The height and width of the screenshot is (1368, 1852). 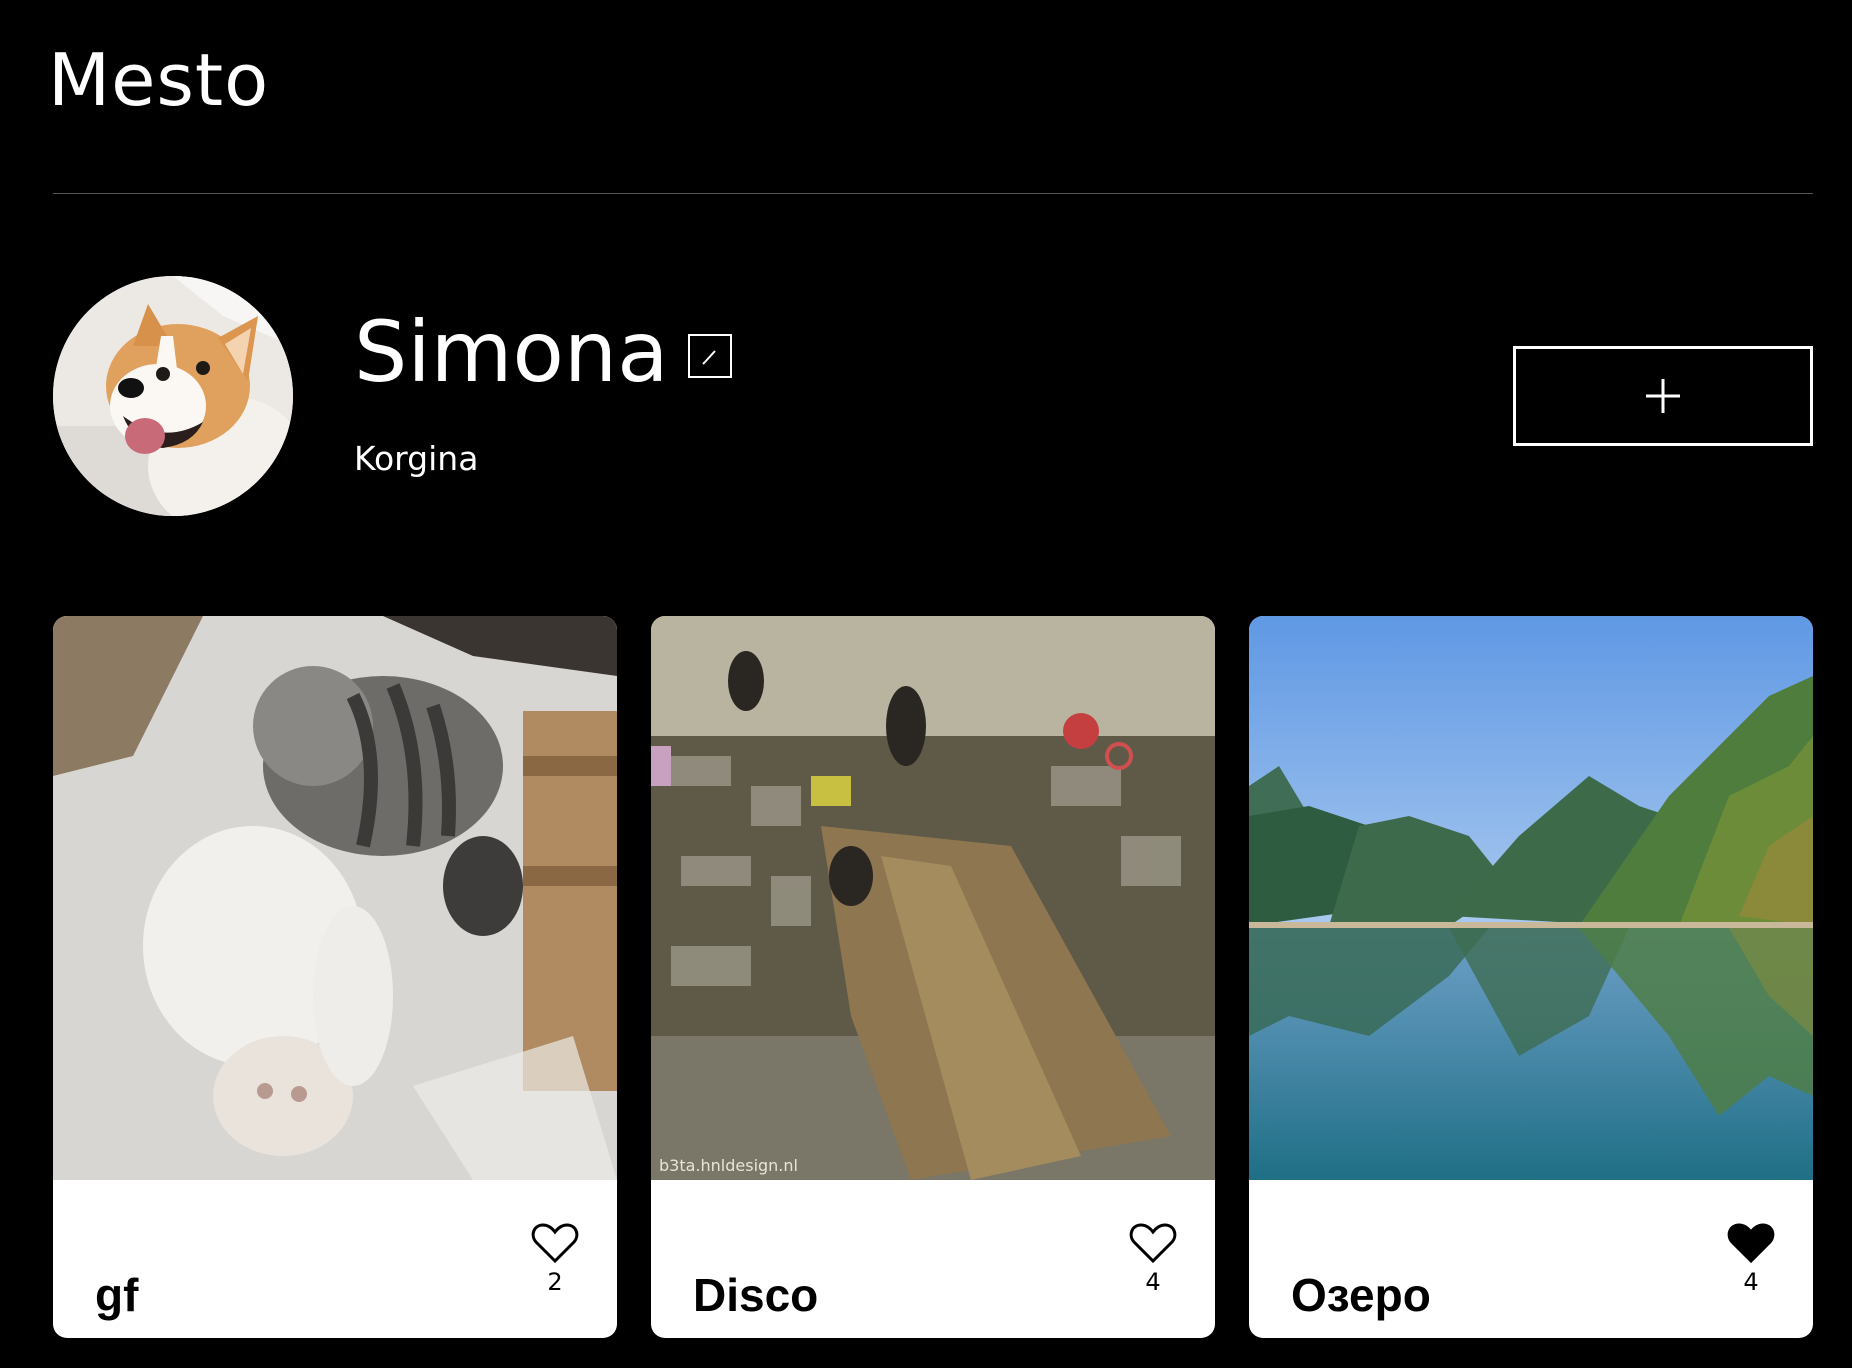 I want to click on image-watermark: b3ta.hnldesign.nl, so click(x=728, y=1165).